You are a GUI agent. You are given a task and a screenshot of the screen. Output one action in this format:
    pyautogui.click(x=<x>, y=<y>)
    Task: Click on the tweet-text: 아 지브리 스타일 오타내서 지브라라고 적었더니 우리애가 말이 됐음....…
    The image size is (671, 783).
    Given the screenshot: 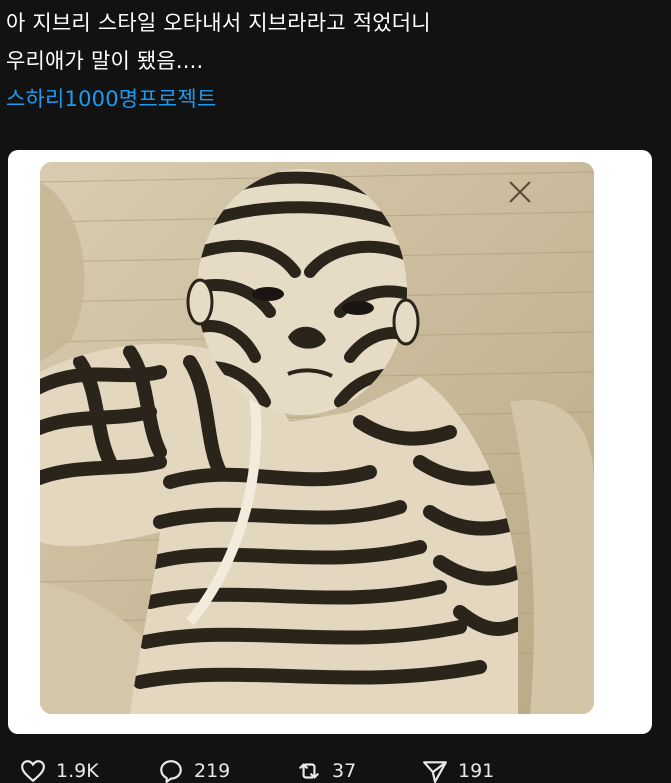 What is the action you would take?
    pyautogui.click(x=336, y=61)
    